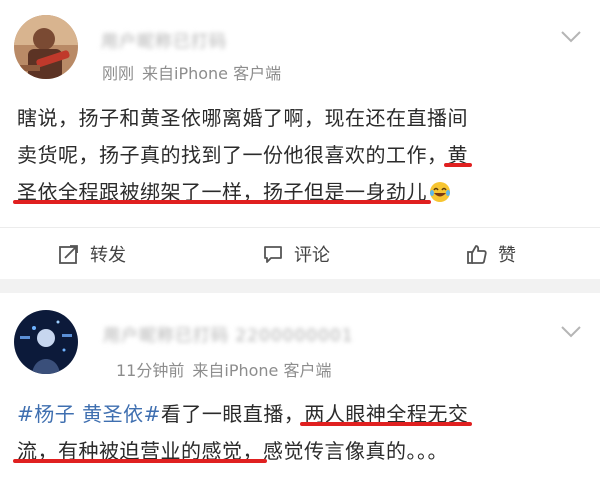 The height and width of the screenshot is (480, 600). Describe the element at coordinates (89, 414) in the screenshot. I see `hashtag-link: #杨子 黄圣依#` at that location.